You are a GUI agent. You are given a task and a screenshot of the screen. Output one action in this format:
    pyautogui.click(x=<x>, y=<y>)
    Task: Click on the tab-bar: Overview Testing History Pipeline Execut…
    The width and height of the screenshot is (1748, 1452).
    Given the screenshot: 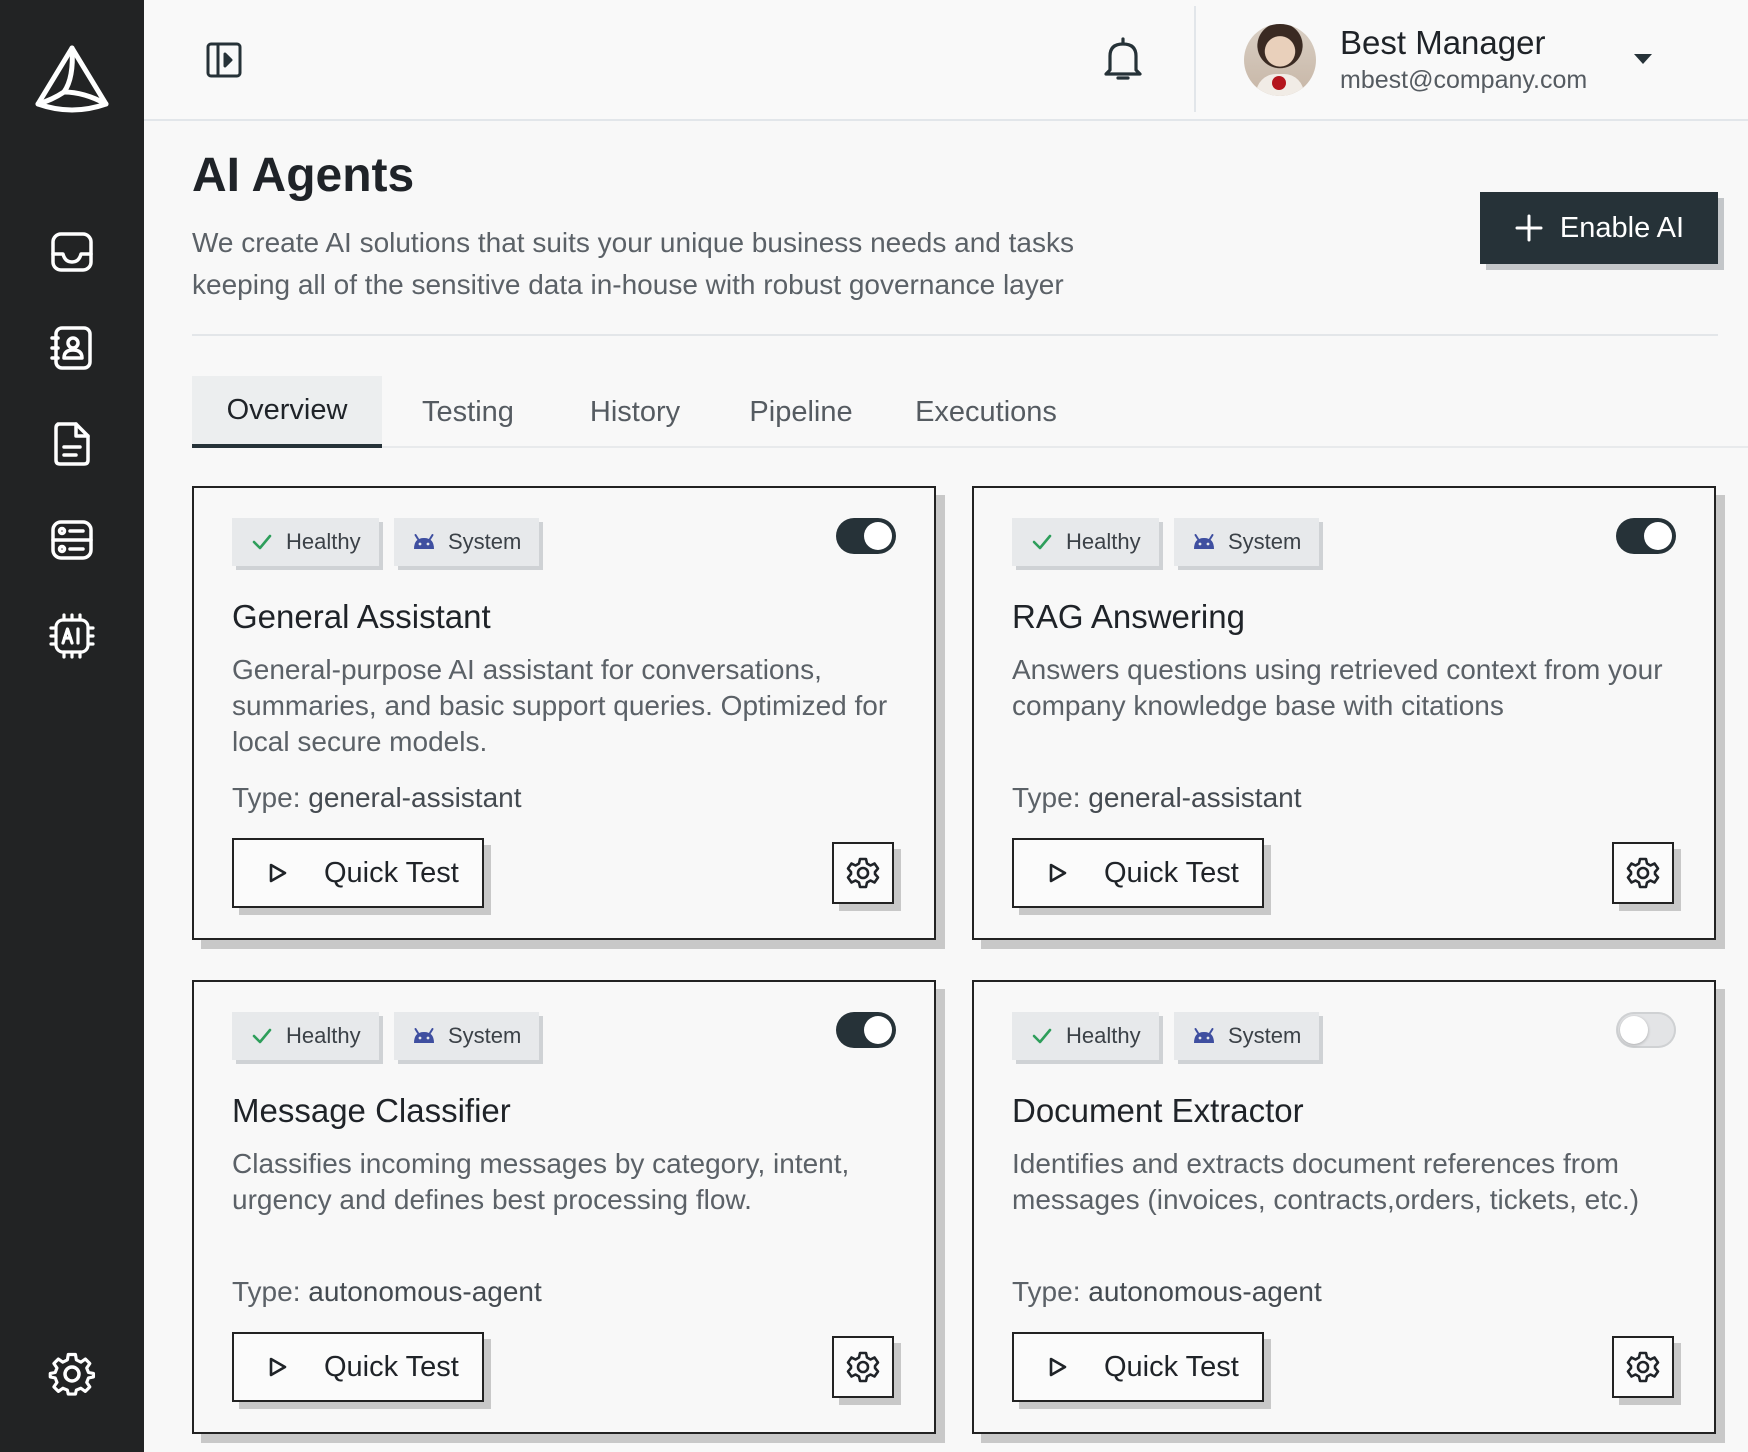 What is the action you would take?
    pyautogui.click(x=970, y=412)
    